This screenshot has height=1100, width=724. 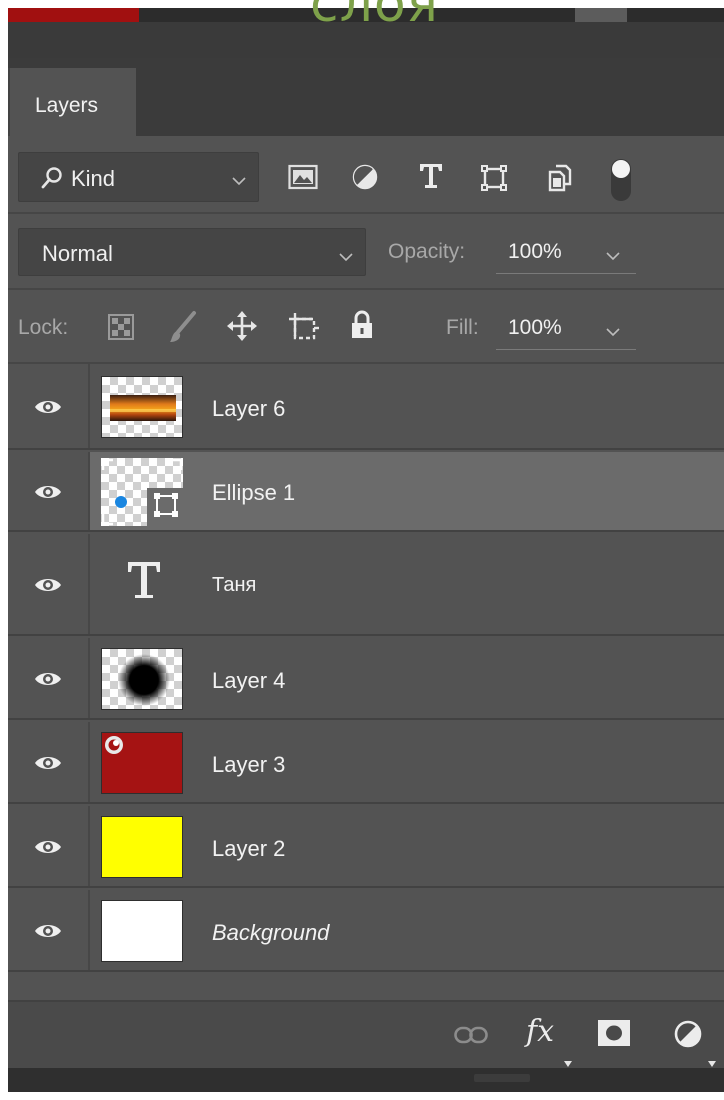 What do you see at coordinates (121, 329) in the screenshot?
I see `lock-transparent-pixels-icon` at bounding box center [121, 329].